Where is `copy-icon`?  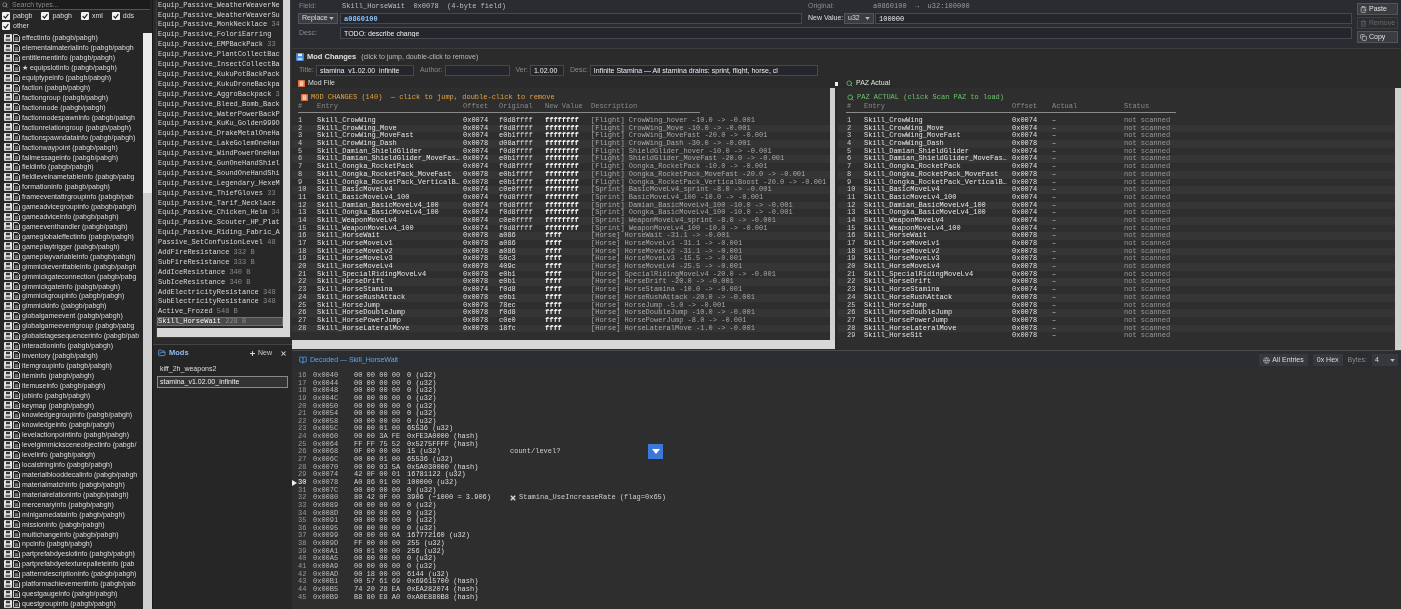
copy-icon is located at coordinates (1363, 37).